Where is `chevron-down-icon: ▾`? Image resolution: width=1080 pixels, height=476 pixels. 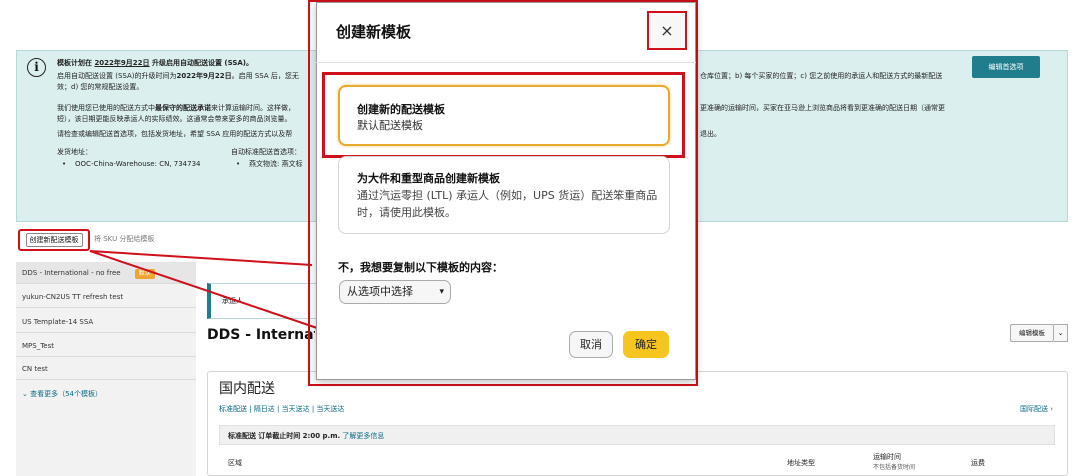 chevron-down-icon: ▾ is located at coordinates (441, 292).